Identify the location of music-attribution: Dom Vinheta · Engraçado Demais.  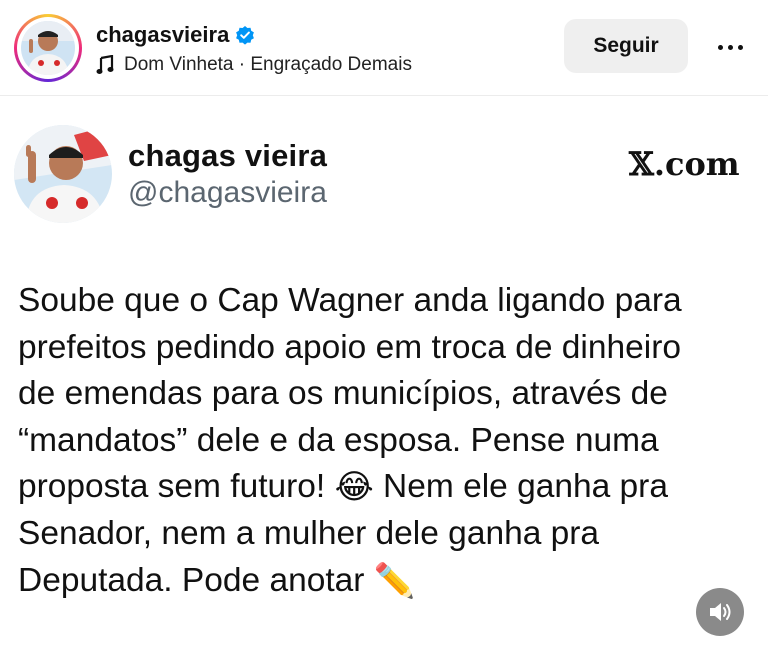
(254, 65).